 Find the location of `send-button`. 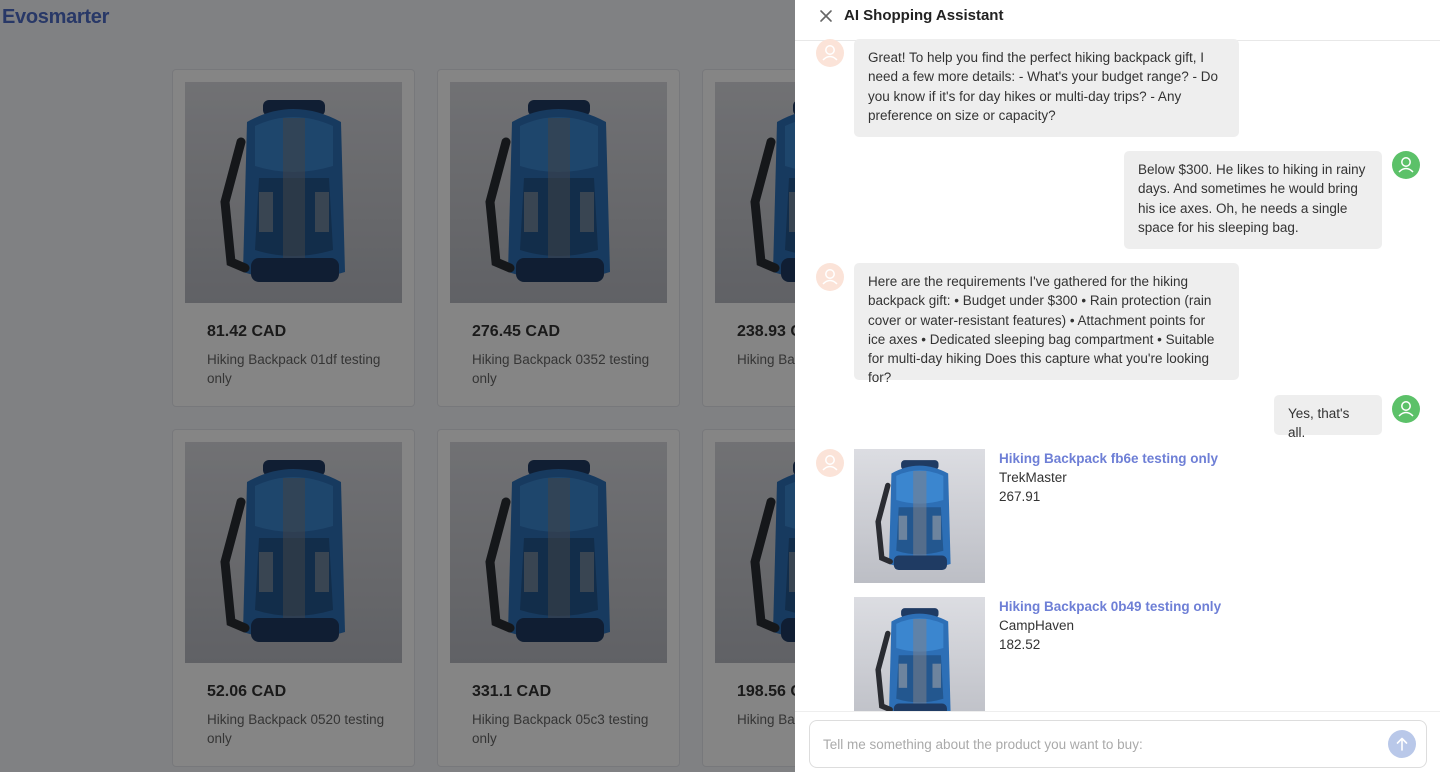

send-button is located at coordinates (1402, 744).